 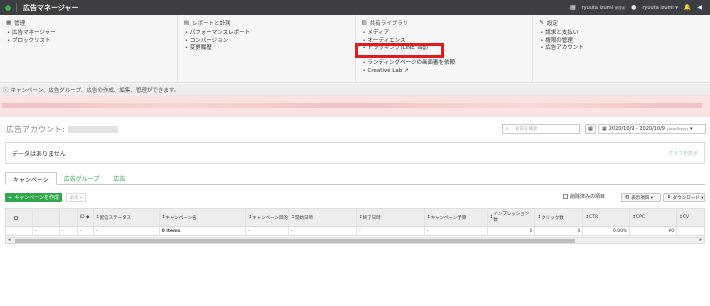 What do you see at coordinates (669, 197) in the screenshot?
I see `download-icon: ⬇` at bounding box center [669, 197].